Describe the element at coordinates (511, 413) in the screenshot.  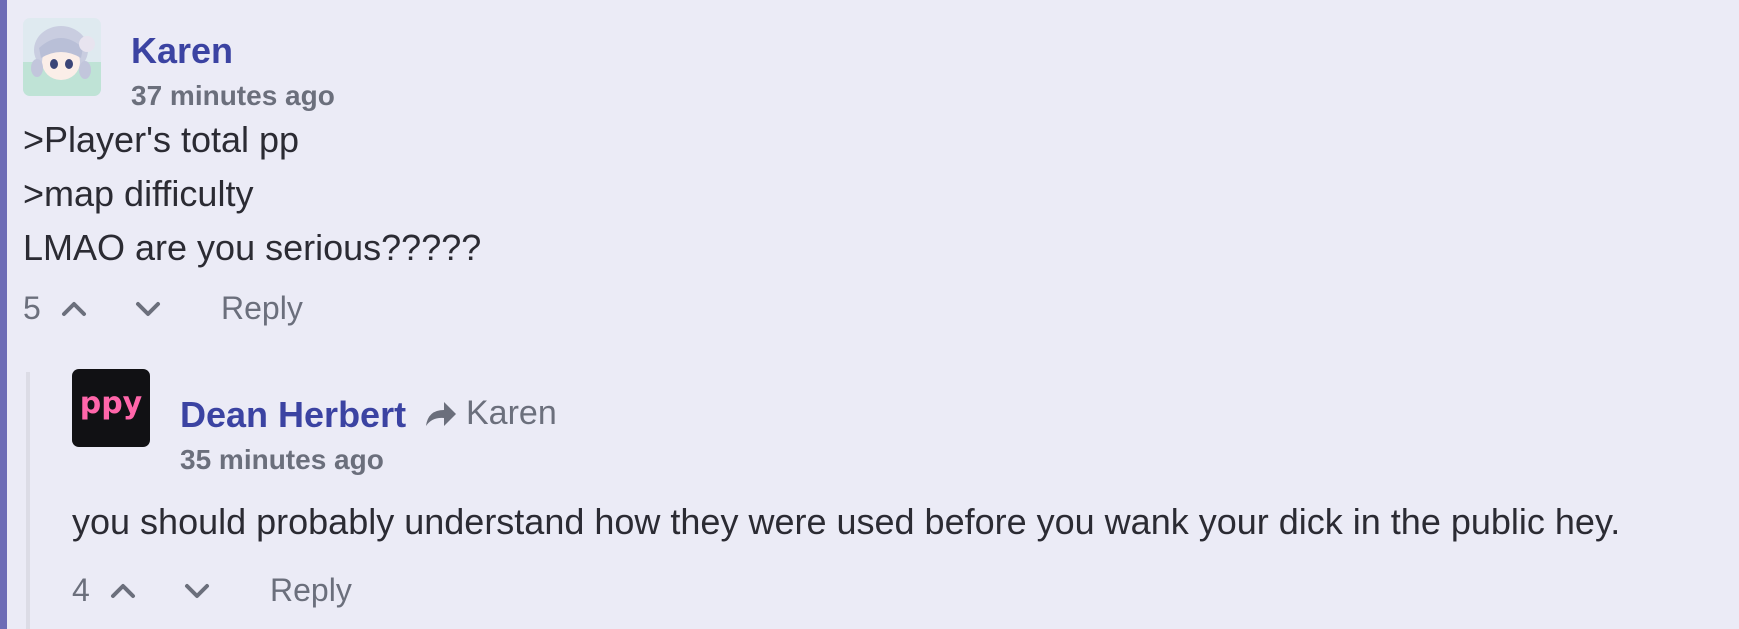
I see `reply-target-name: Karen` at that location.